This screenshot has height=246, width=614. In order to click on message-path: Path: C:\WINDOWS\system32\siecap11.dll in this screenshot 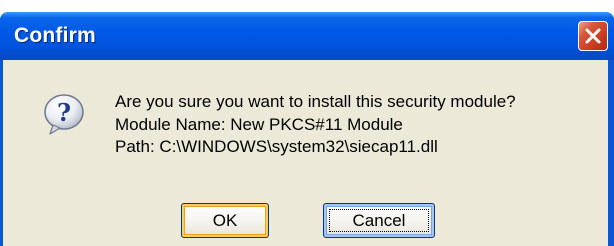, I will do `click(276, 146)`.